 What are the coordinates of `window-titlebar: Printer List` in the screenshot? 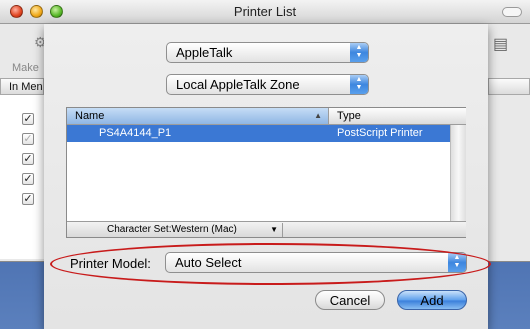 It's located at (265, 12).